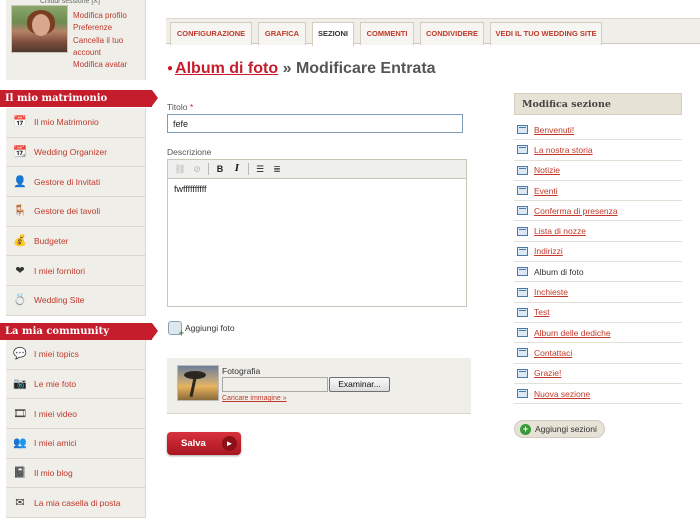 The height and width of the screenshot is (523, 700). What do you see at coordinates (315, 123) in the screenshot?
I see `title-input` at bounding box center [315, 123].